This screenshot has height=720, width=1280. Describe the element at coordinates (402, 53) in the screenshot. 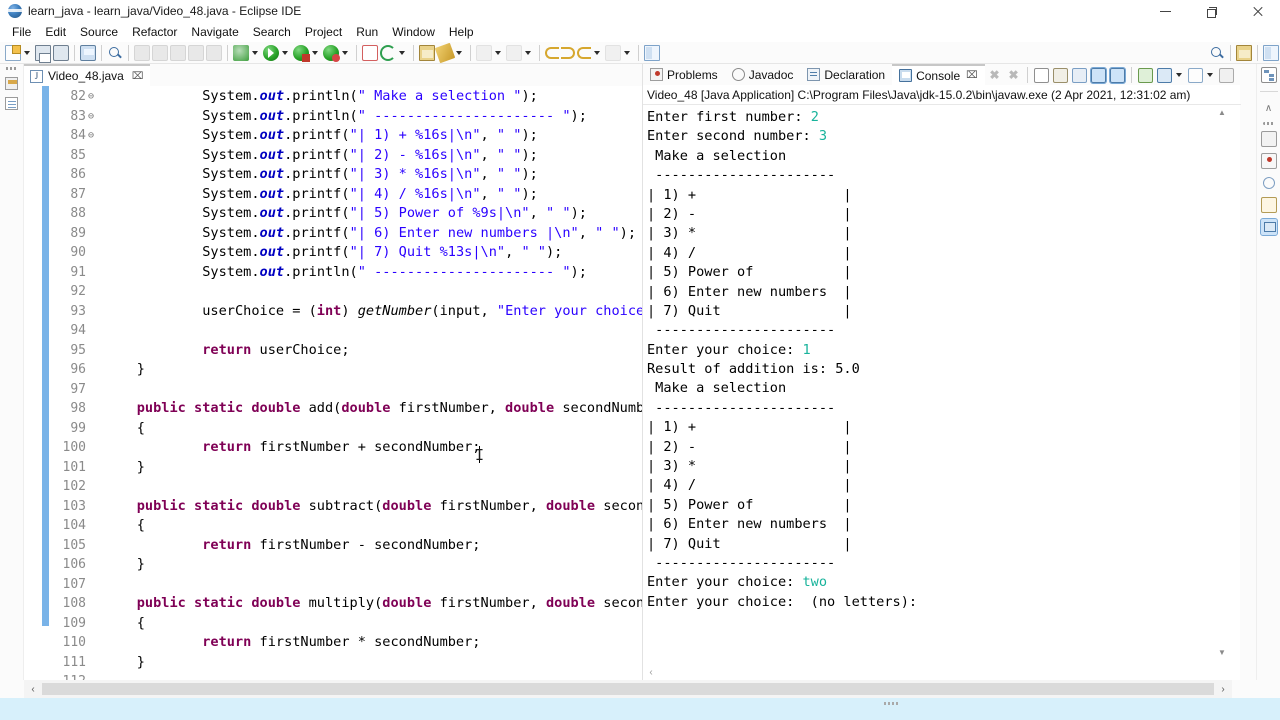

I see `new-class-dropdown-arrow-icon` at that location.